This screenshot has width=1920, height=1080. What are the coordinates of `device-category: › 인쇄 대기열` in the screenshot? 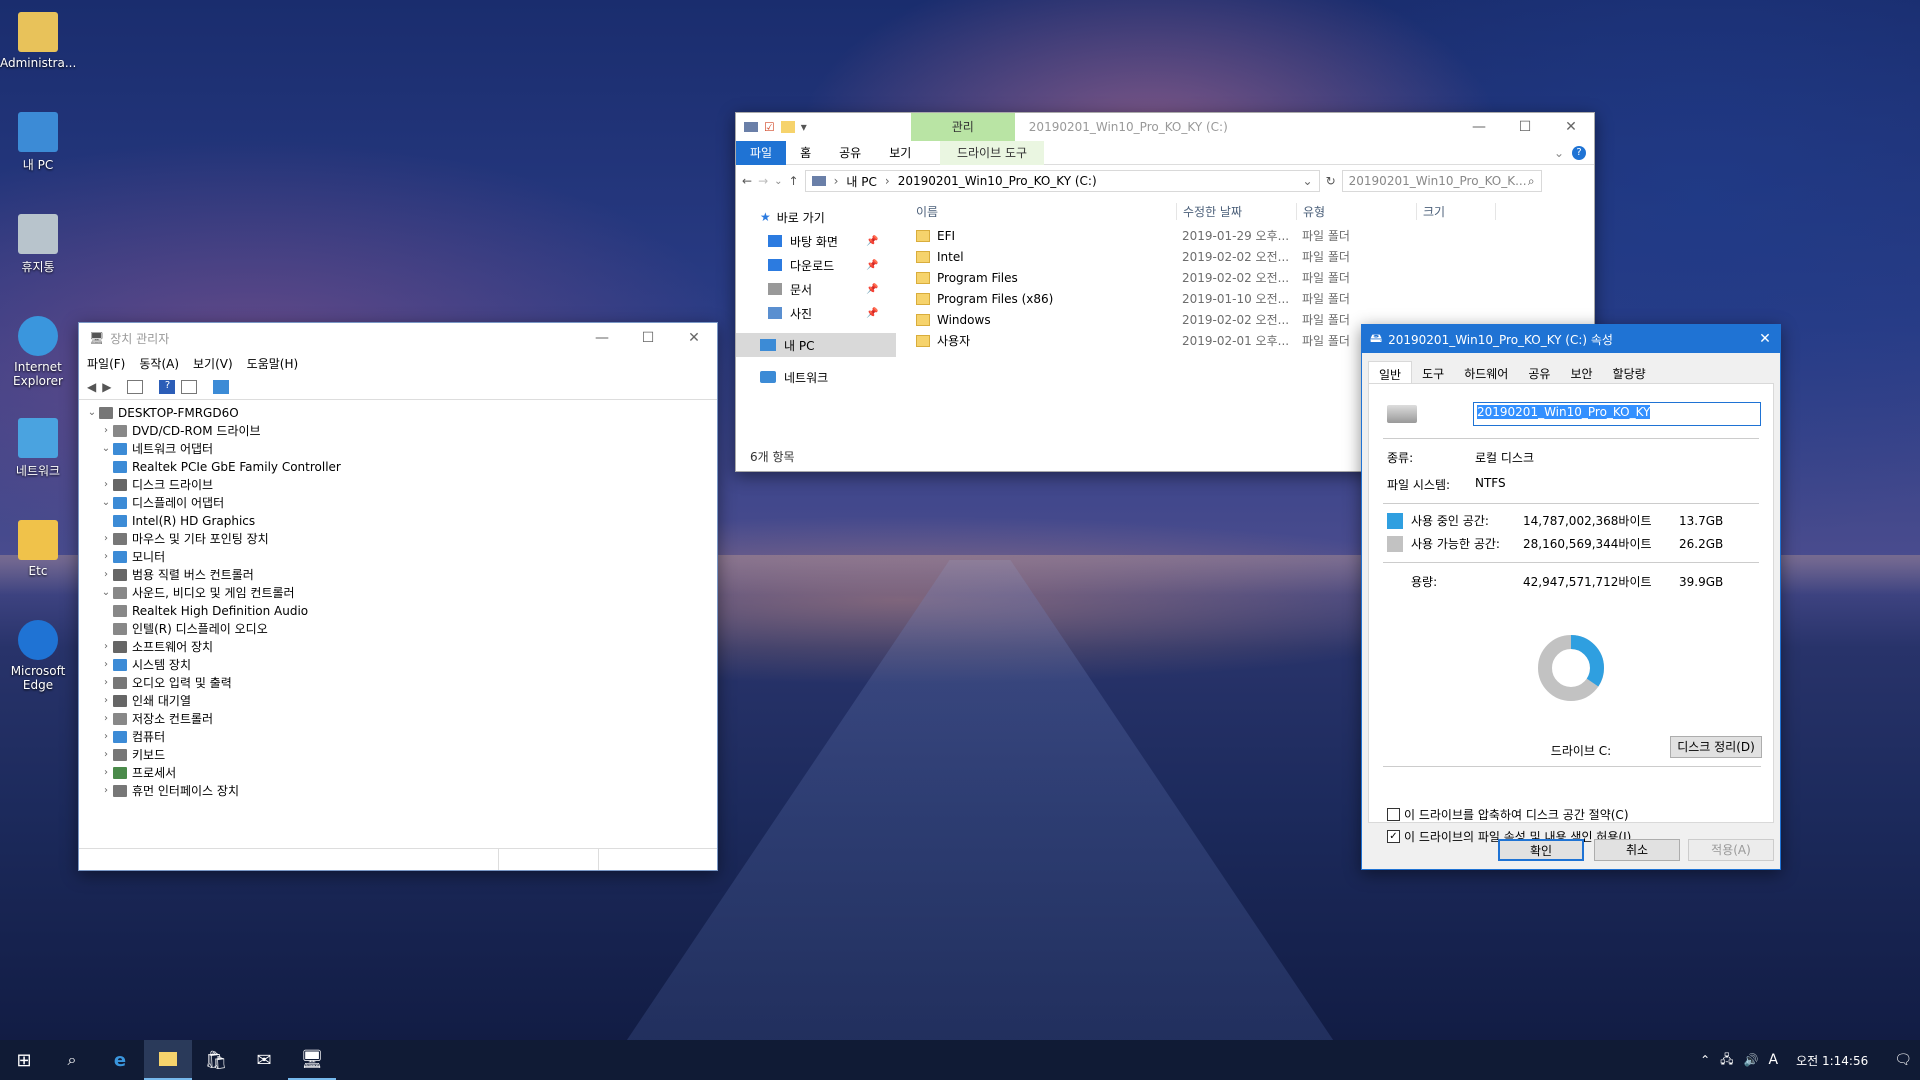 It's located at (398, 701).